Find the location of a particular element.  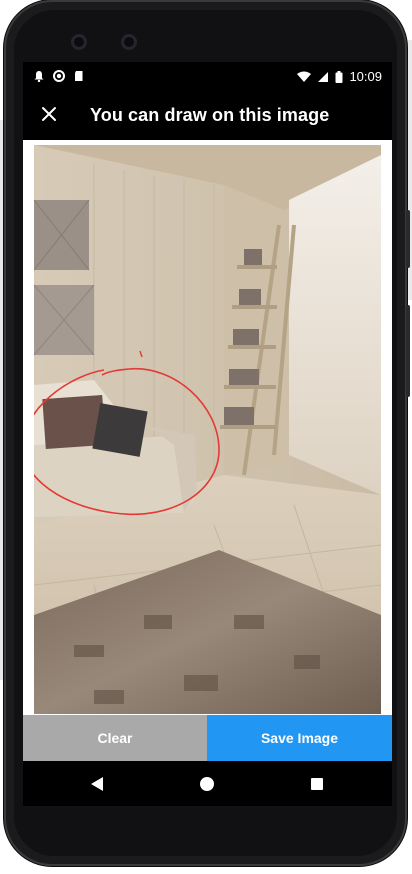

notification-bell-icon is located at coordinates (39, 76).